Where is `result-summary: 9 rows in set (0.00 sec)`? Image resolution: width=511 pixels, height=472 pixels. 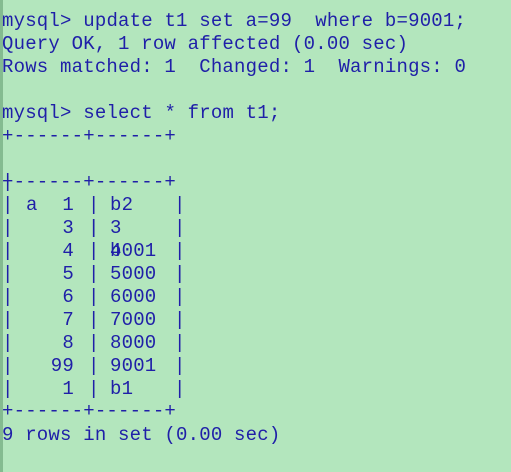
result-summary: 9 rows in set (0.00 sec) is located at coordinates (141, 435).